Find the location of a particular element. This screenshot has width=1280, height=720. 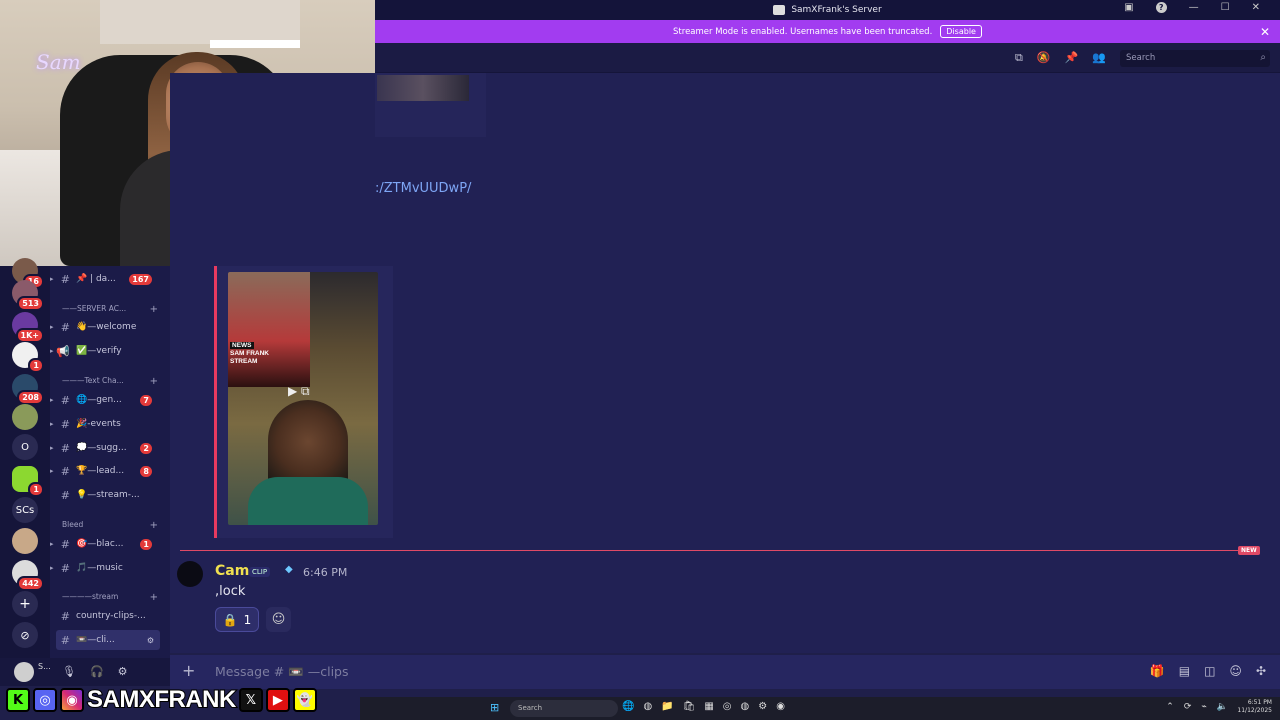

server-icon is located at coordinates (779, 10).